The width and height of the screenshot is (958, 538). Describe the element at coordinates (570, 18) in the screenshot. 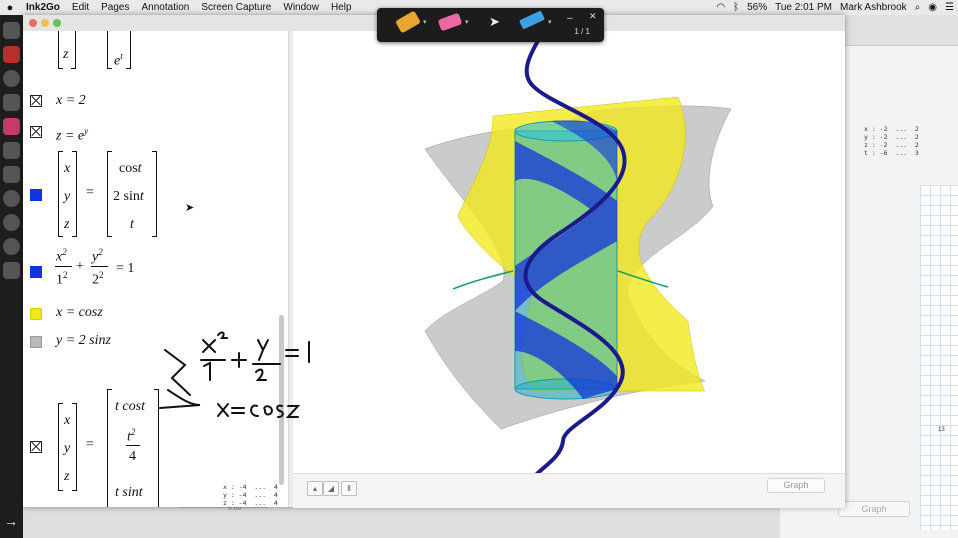

I see `minimize-toolbar-icon: –` at that location.